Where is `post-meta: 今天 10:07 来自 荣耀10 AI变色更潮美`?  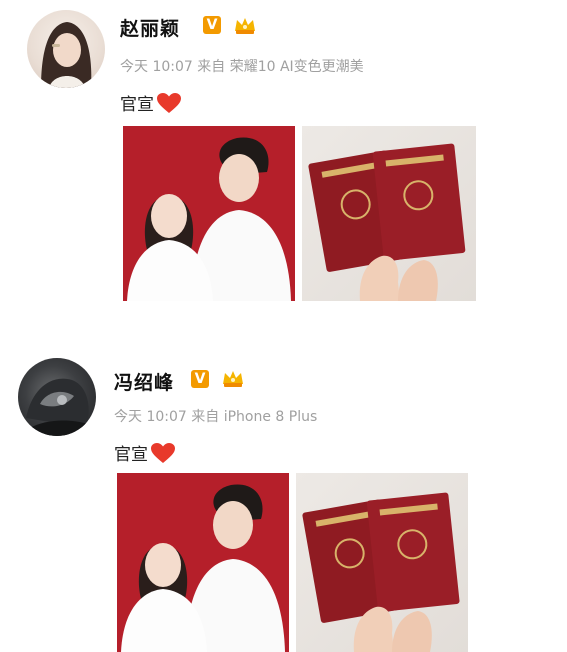 post-meta: 今天 10:07 来自 荣耀10 AI变色更潮美 is located at coordinates (242, 67).